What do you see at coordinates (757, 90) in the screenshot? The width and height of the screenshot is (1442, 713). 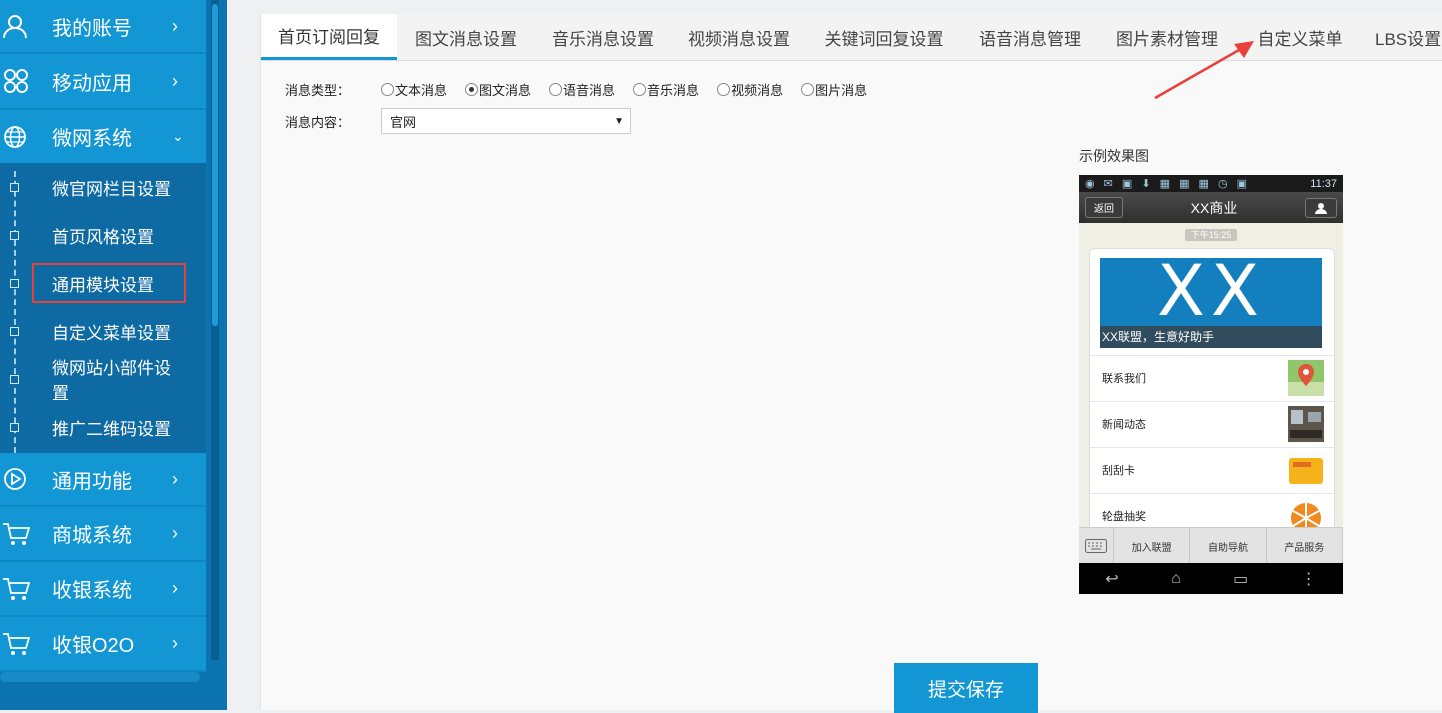 I see `radio-label: 视频消息` at bounding box center [757, 90].